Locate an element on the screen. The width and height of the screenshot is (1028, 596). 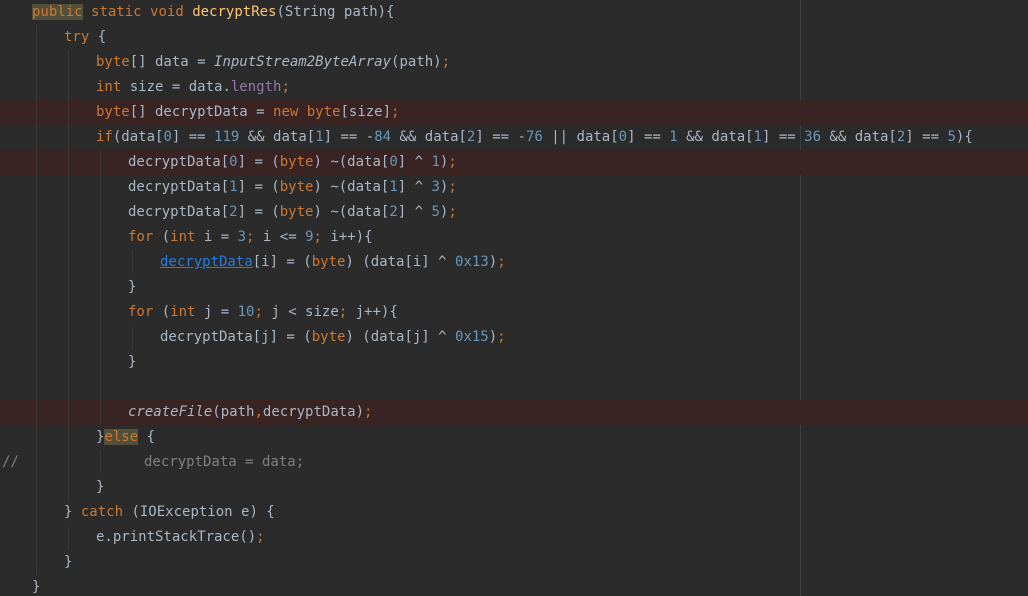
code-token: decryptRes is located at coordinates (234, 12).